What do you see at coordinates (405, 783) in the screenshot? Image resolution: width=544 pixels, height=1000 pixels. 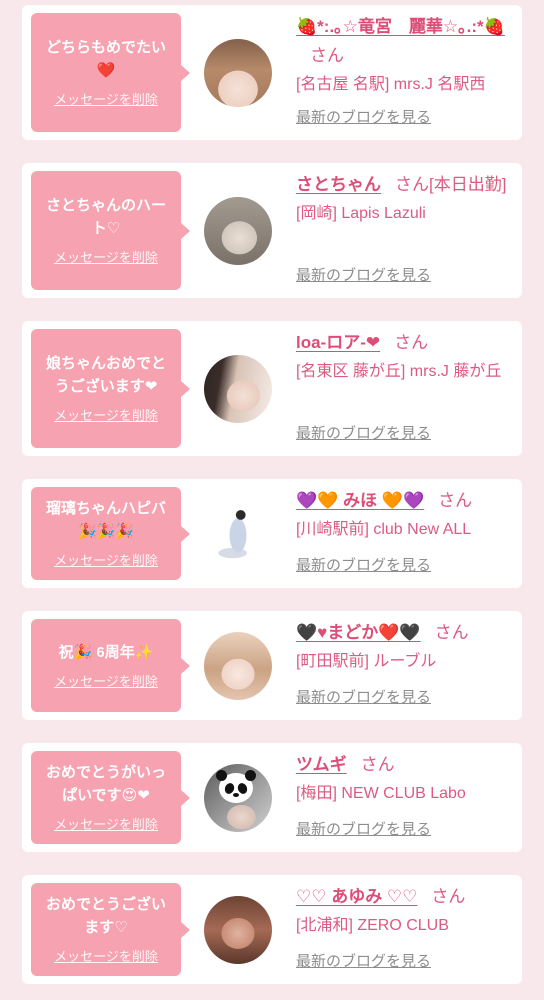 I see `cast-info: ツムギ さん [梅田] NEW CLUB Labo` at bounding box center [405, 783].